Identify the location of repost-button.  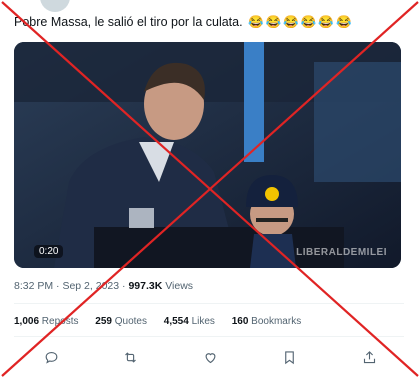
(131, 357).